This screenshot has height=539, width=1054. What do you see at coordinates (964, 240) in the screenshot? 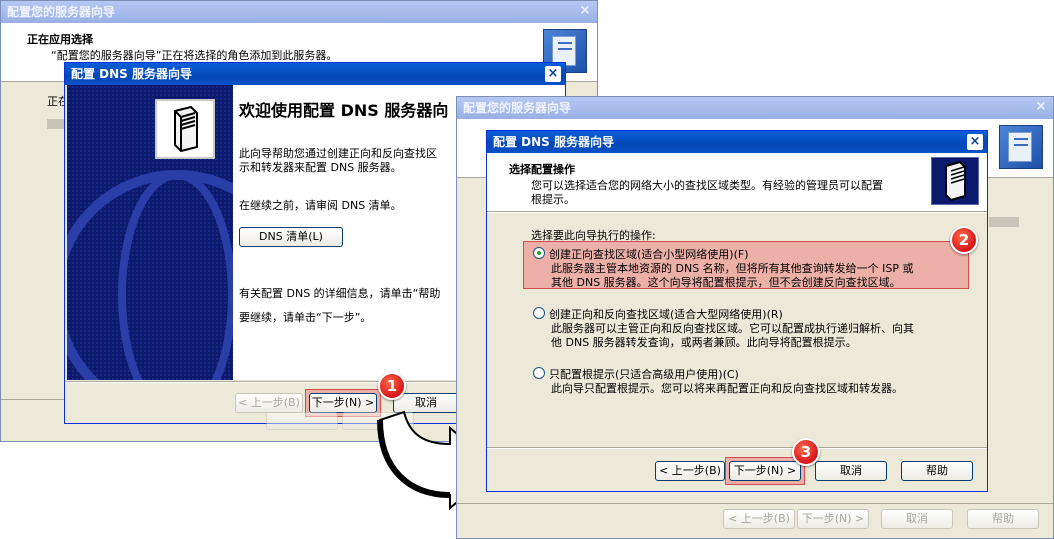
I see `step-badge-2: 2` at bounding box center [964, 240].